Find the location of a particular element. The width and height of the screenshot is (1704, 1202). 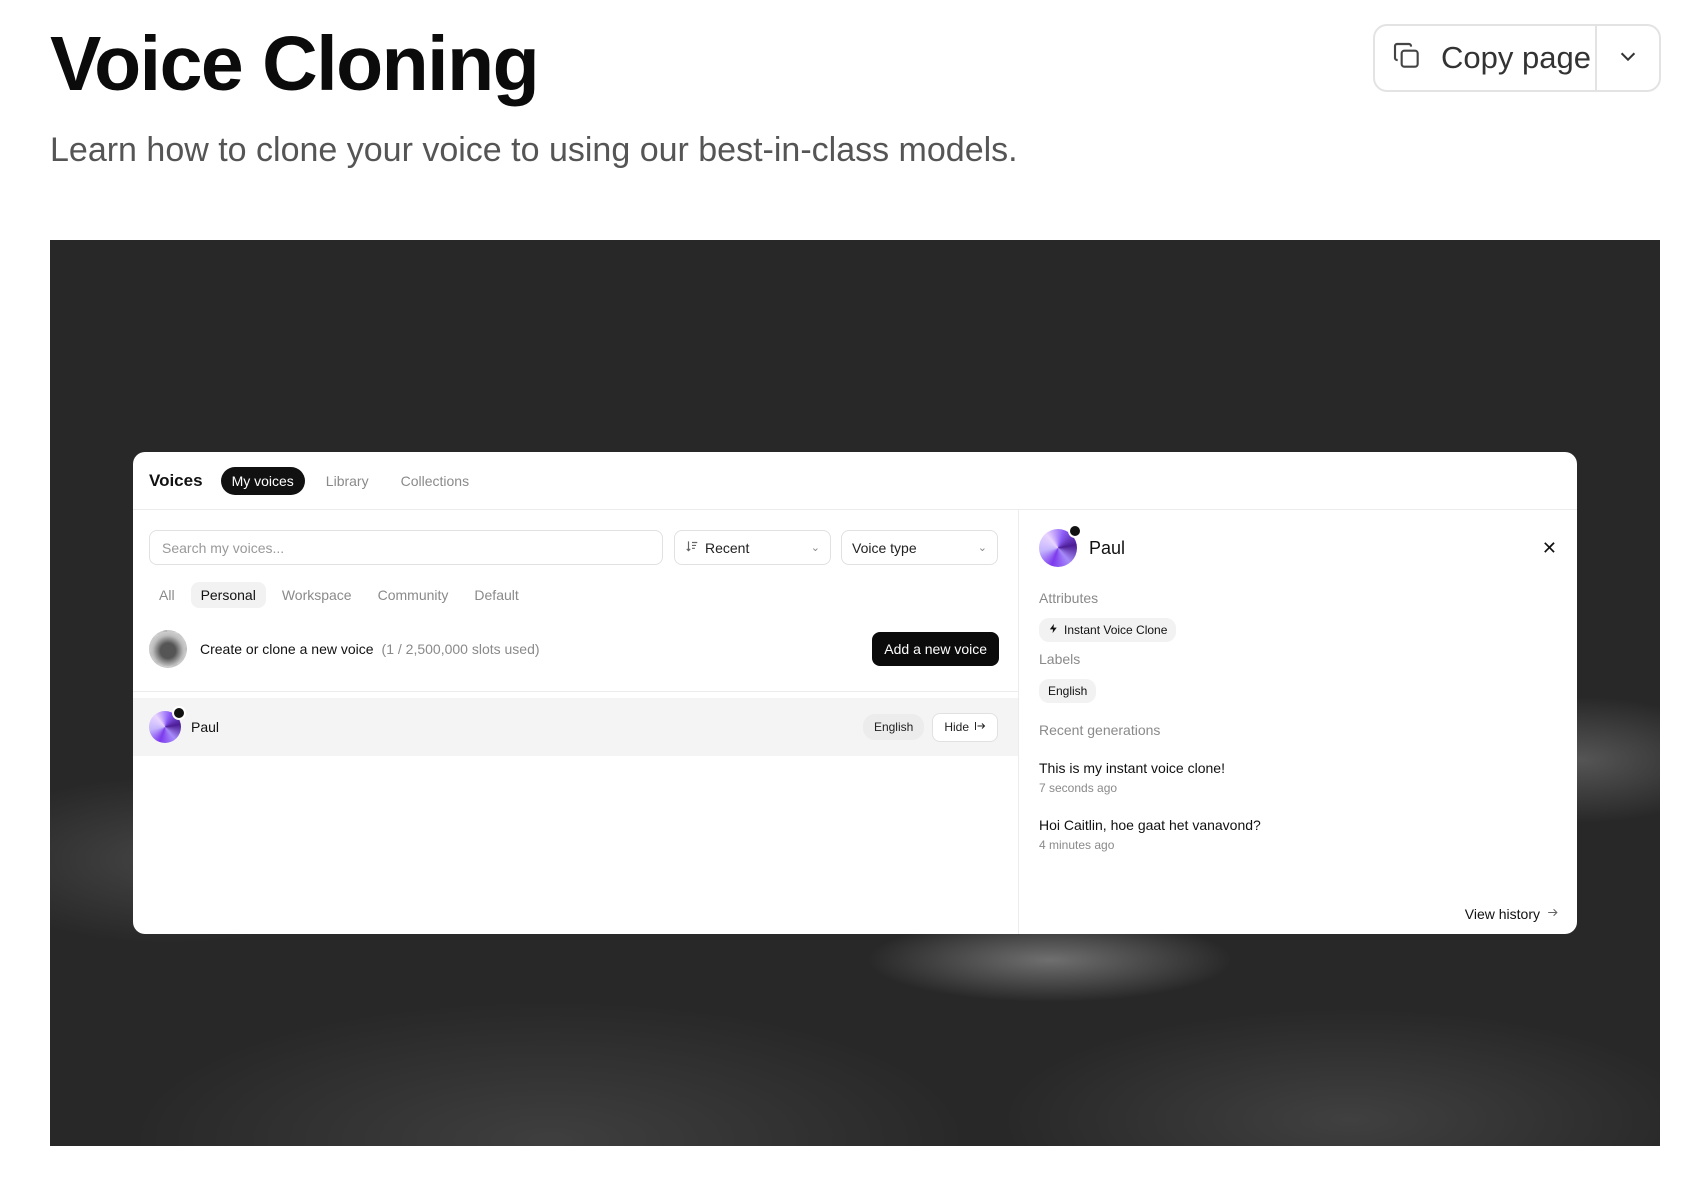

slots-used: (1 / 2,500,000 slots used) is located at coordinates (460, 649).